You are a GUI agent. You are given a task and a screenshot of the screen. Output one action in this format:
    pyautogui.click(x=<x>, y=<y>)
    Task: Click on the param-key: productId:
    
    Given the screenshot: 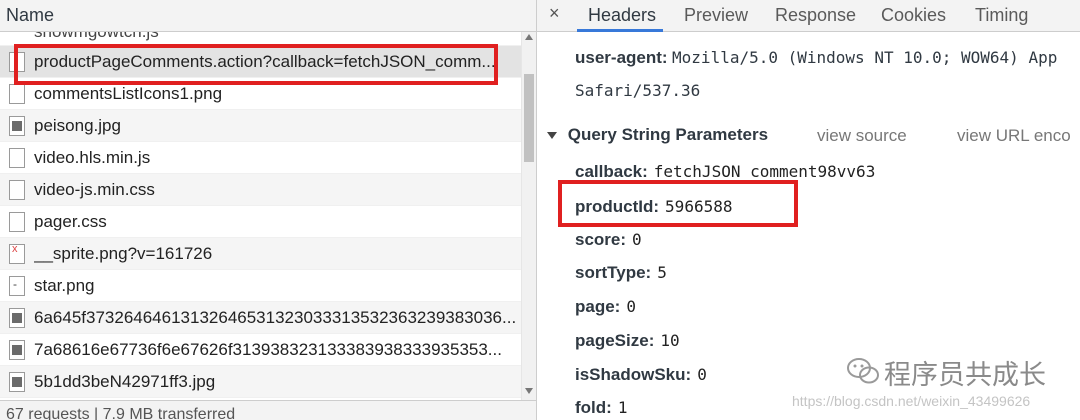 What is the action you would take?
    pyautogui.click(x=617, y=206)
    